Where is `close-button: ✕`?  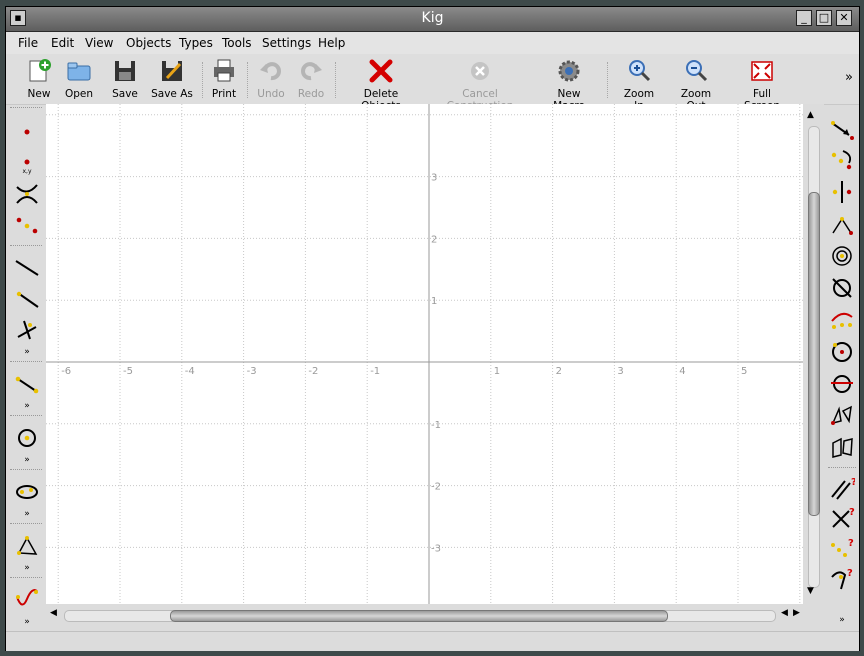
close-button: ✕ is located at coordinates (844, 18).